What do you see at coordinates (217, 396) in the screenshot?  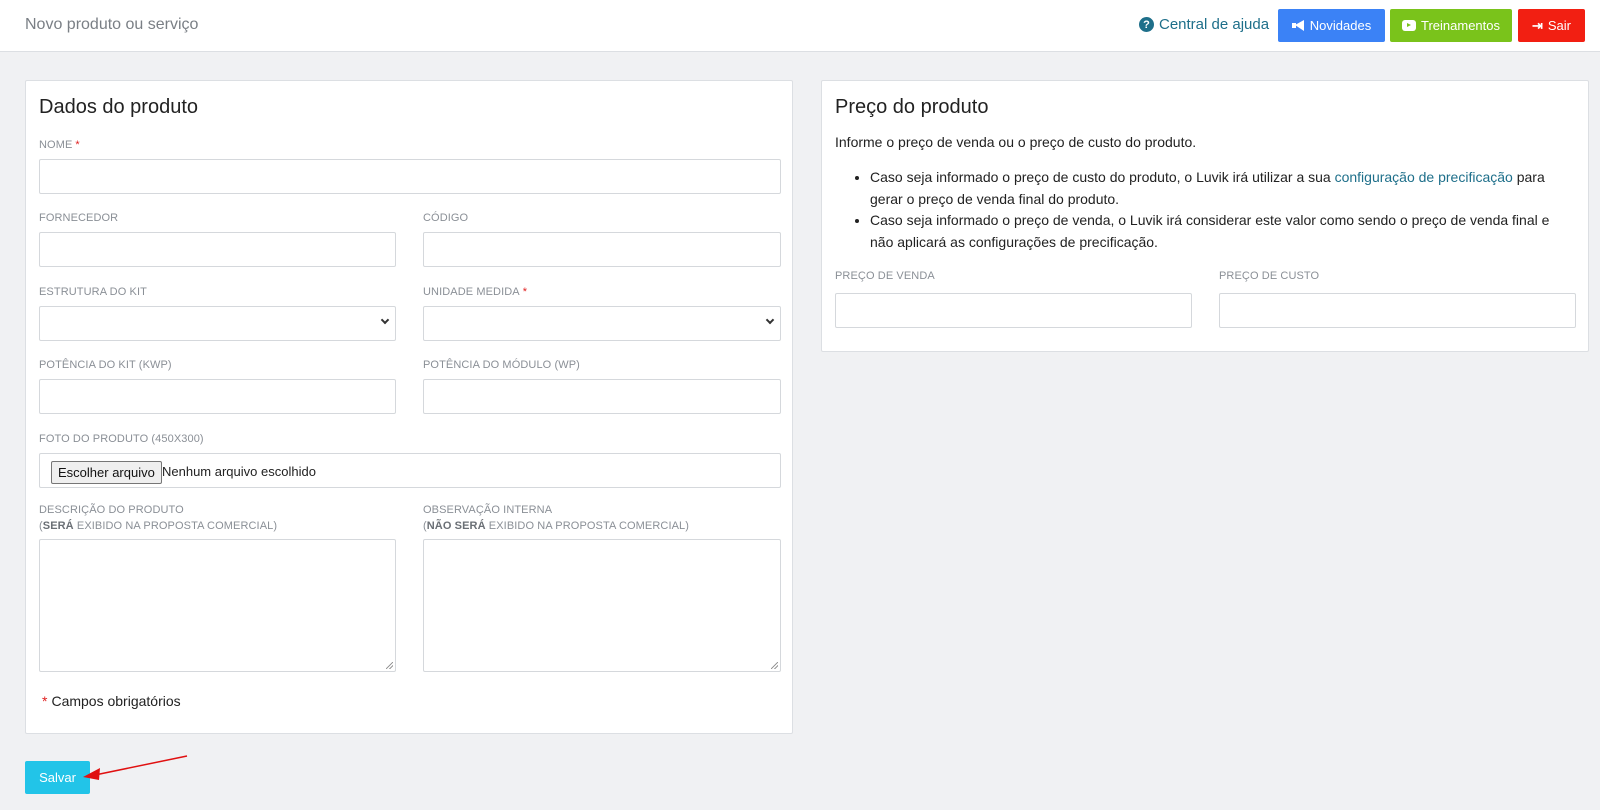 I see `potencia-kit-input` at bounding box center [217, 396].